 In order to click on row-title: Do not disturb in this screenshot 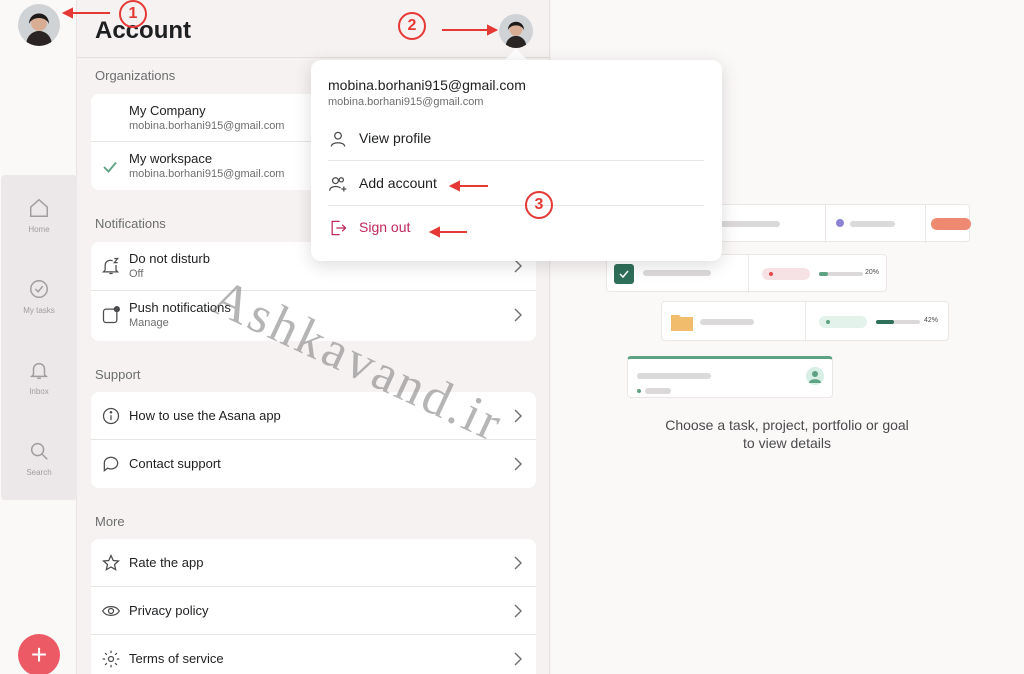, I will do `click(169, 258)`.